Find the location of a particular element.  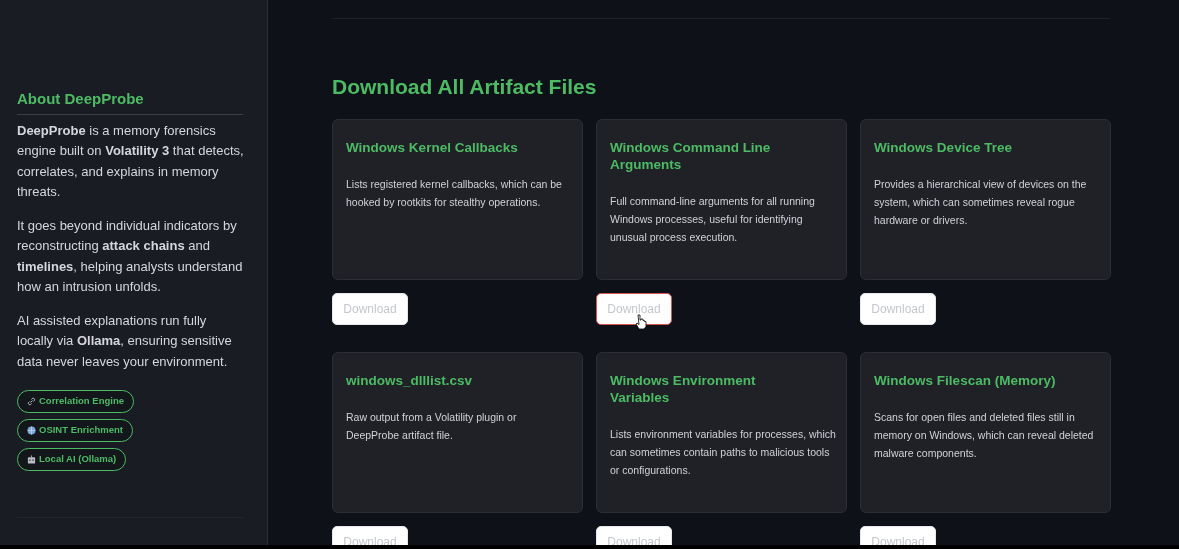

card-description: Lists environment variables for processes, which can sometimes contain paths to malicious tools or configurations. is located at coordinates (723, 452).